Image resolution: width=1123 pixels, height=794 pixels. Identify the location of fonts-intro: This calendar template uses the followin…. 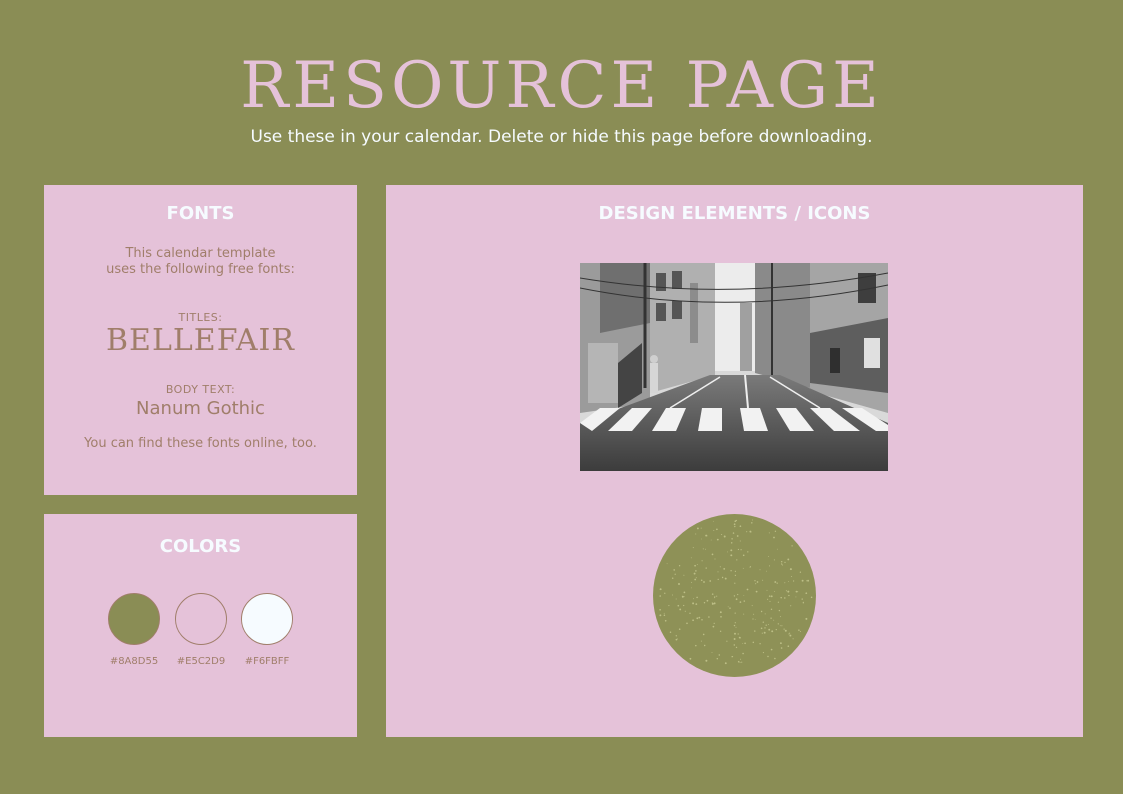
(200, 262).